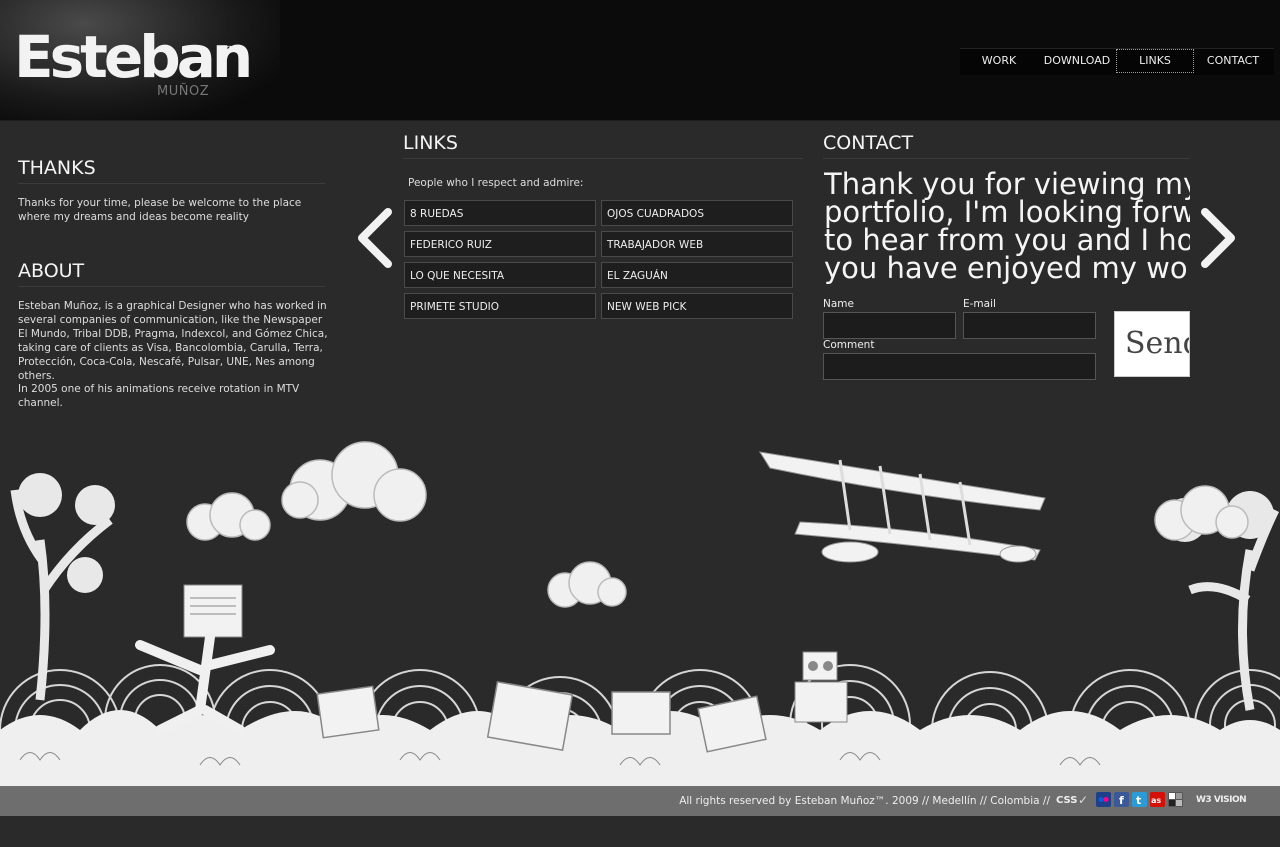 This screenshot has height=847, width=1280. I want to click on svg-text: t, so click(1138, 800).